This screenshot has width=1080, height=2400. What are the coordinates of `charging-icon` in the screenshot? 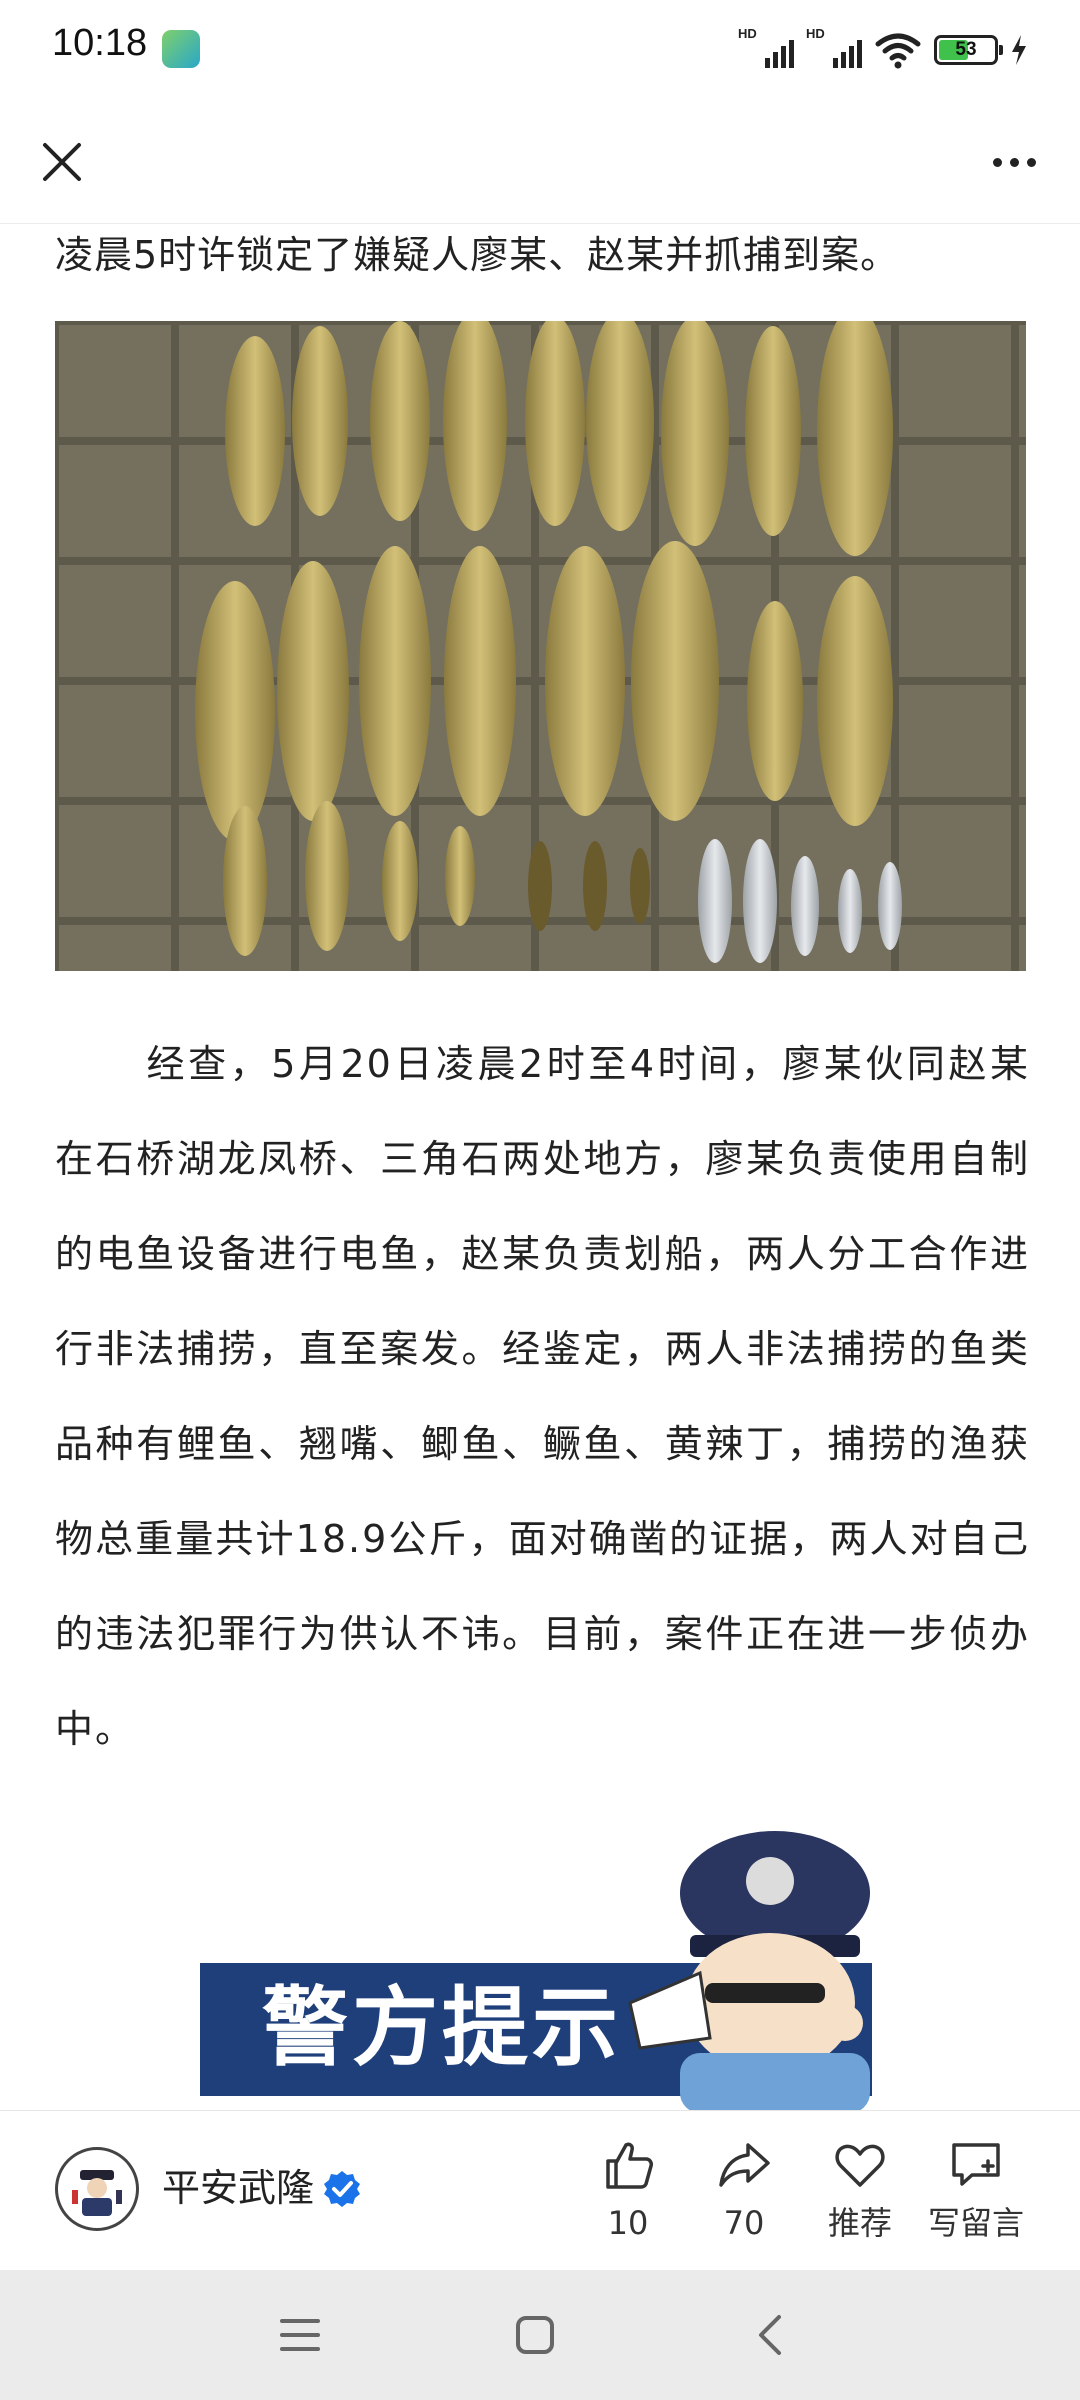 It's located at (1019, 50).